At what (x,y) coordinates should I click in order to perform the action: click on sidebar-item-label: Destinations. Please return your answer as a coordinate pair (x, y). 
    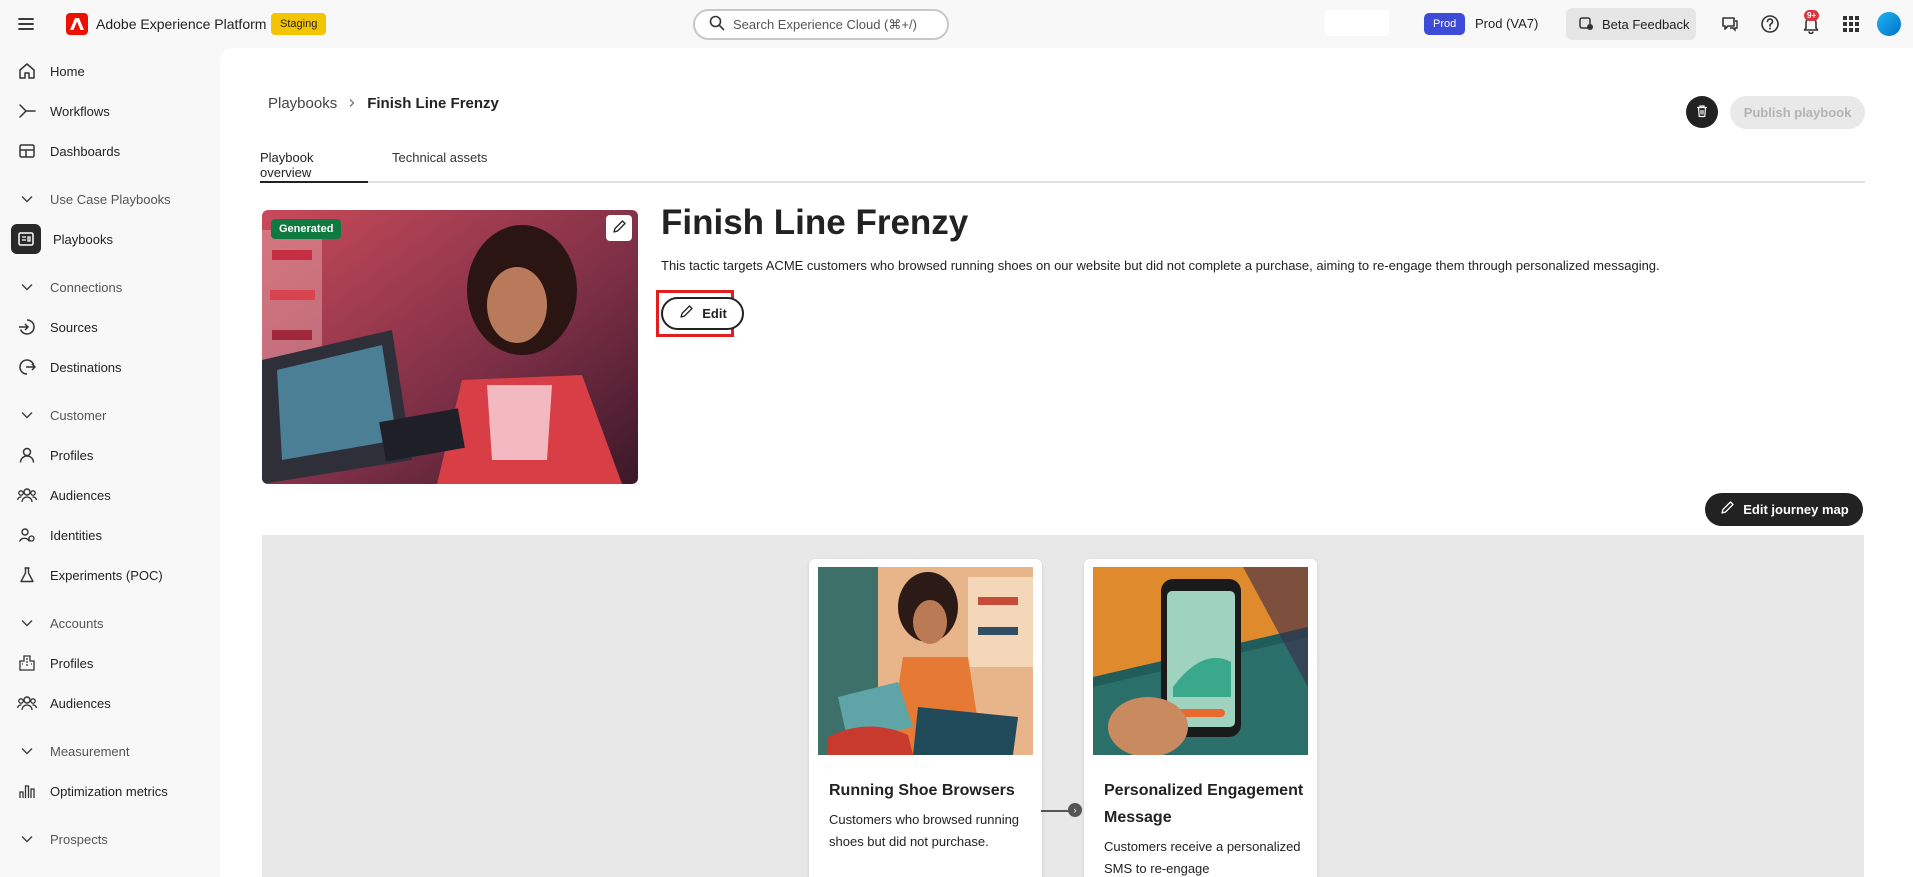
    Looking at the image, I should click on (86, 367).